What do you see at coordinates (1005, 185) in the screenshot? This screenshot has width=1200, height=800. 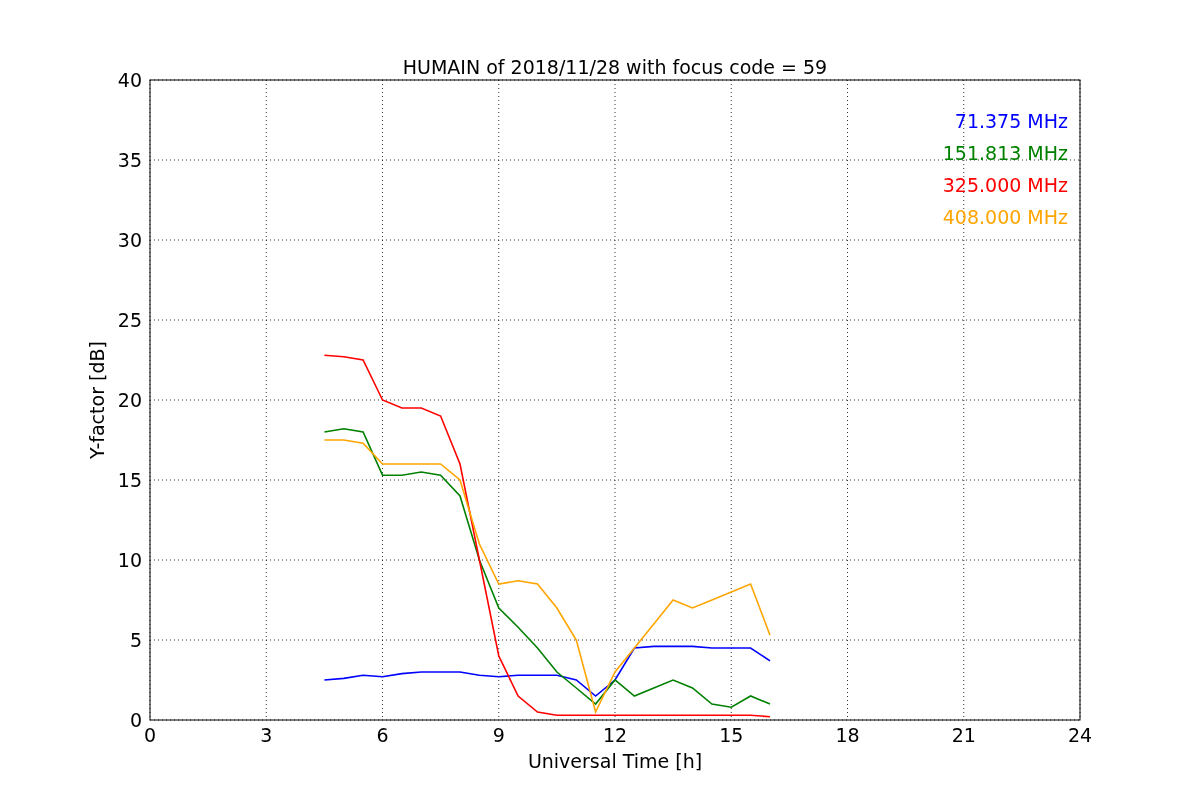 I see `legend-label: 325.000 MHz` at bounding box center [1005, 185].